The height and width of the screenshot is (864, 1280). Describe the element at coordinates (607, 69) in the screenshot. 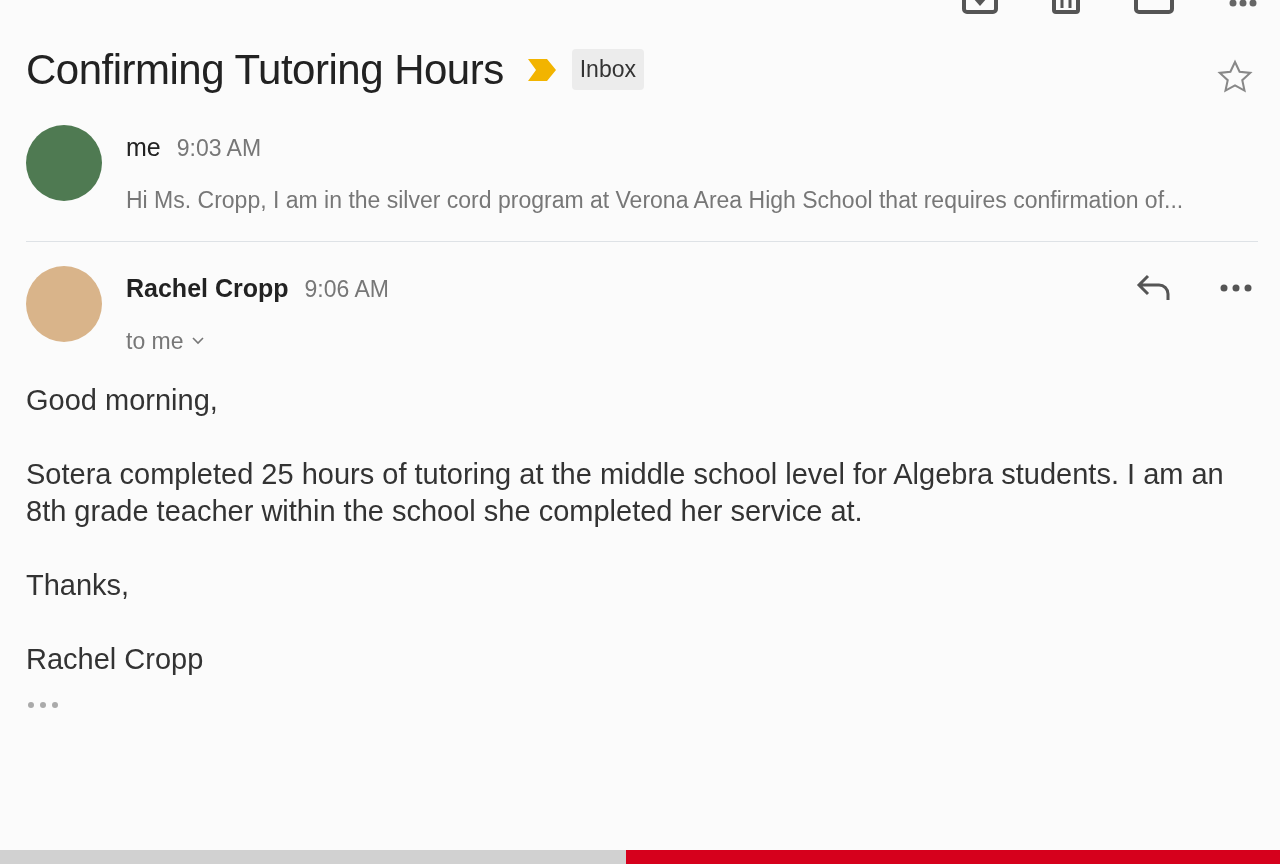

I see `label-tag: Inbox` at that location.